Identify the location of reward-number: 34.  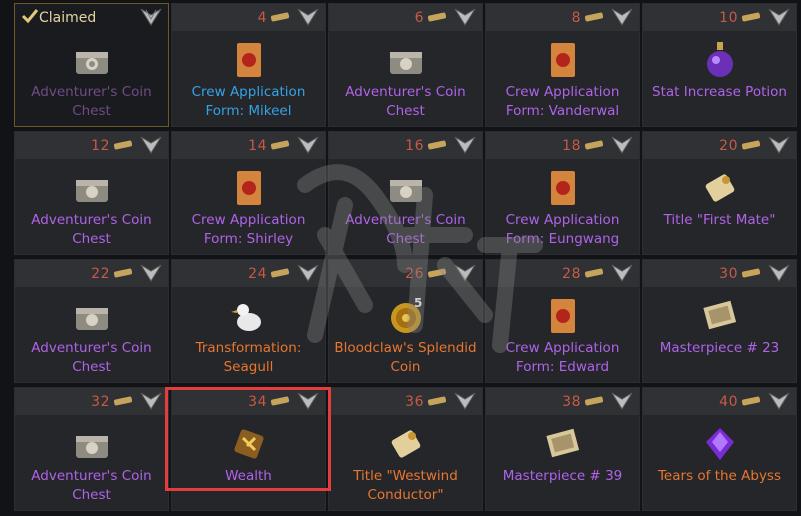
(257, 402).